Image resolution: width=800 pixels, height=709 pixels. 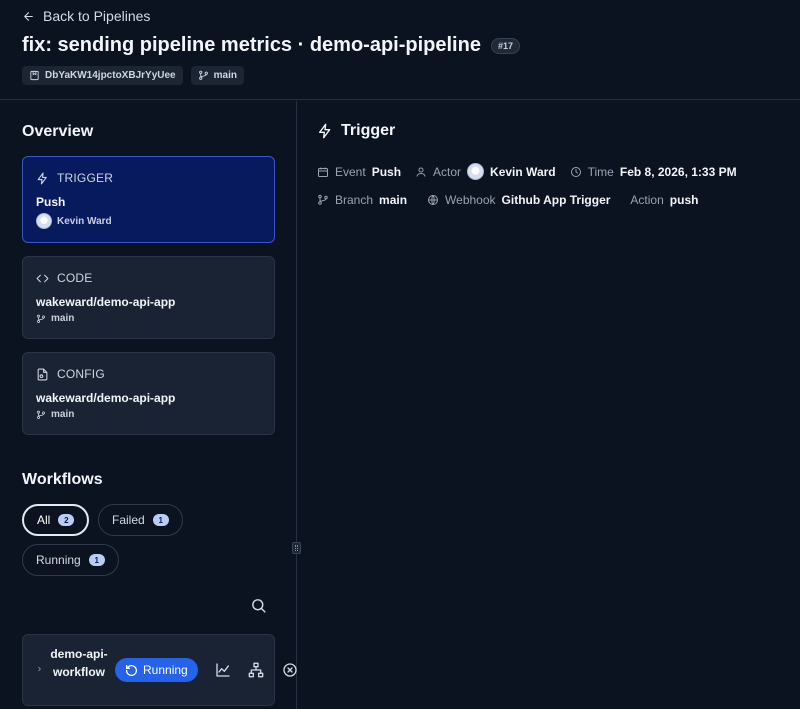 What do you see at coordinates (393, 200) in the screenshot?
I see `branch-value: main` at bounding box center [393, 200].